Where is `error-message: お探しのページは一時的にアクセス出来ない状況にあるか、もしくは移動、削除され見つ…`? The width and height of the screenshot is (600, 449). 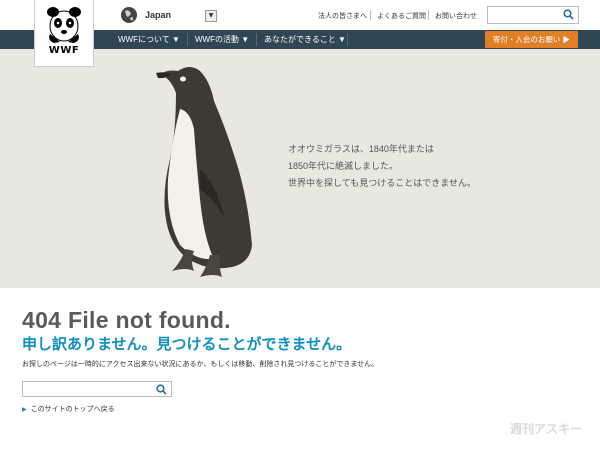 error-message: お探しのページは一時的にアクセス出来ない状況にあるか、もしくは移動、削除され見つ… is located at coordinates (200, 364).